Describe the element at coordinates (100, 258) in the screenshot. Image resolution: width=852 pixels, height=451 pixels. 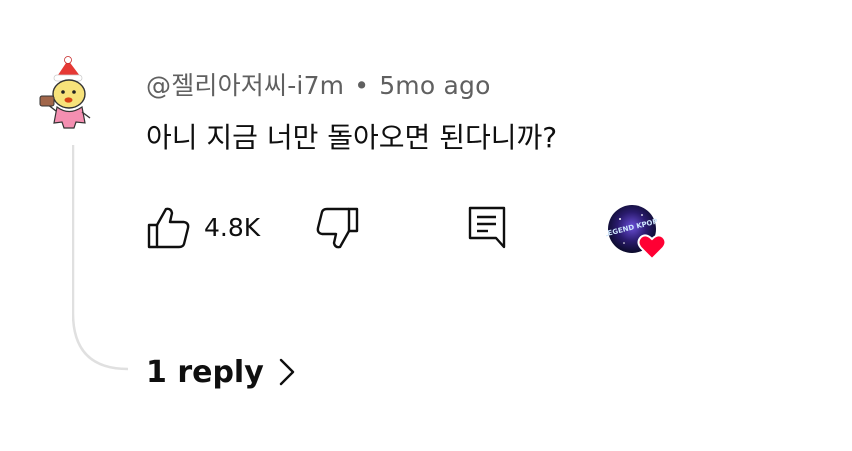
I see `thread-connector` at that location.